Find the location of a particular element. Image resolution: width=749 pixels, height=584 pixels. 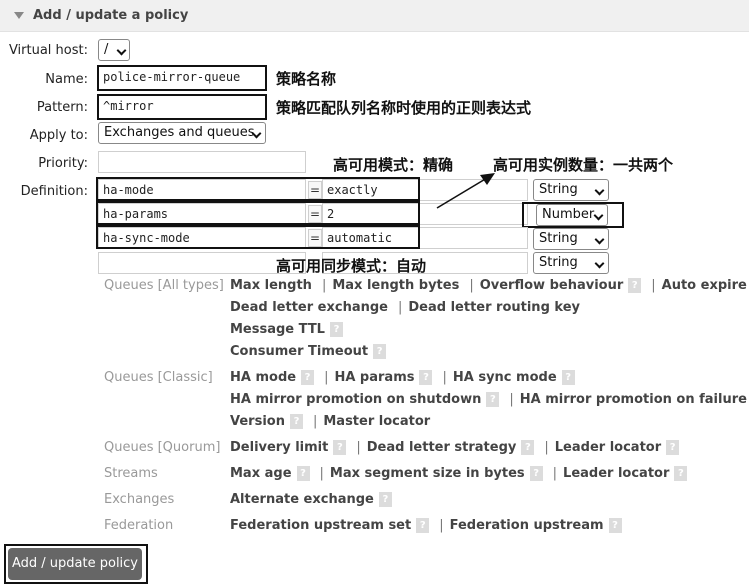

policy-key-link: Master locator is located at coordinates (376, 421).